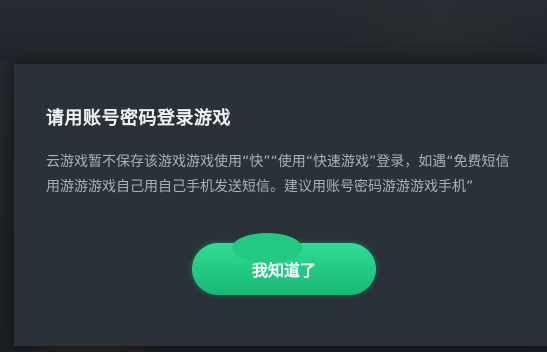 The image size is (547, 352). I want to click on confirm-button: 我知道了, so click(284, 264).